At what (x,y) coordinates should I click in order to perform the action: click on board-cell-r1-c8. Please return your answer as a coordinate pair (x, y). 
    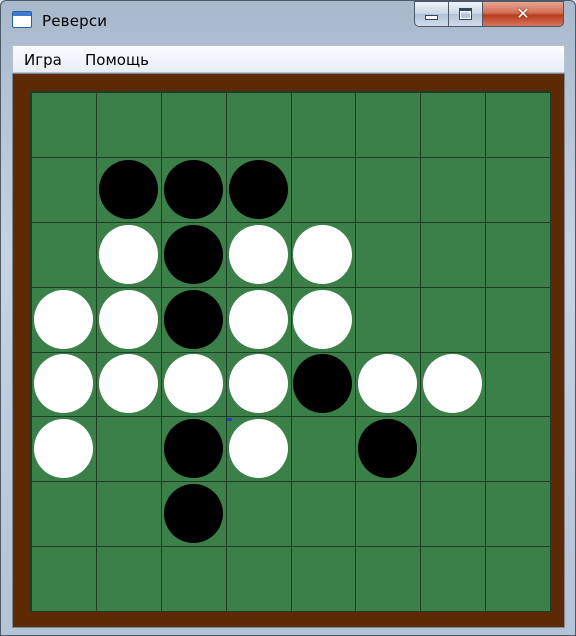
    Looking at the image, I should click on (518, 125).